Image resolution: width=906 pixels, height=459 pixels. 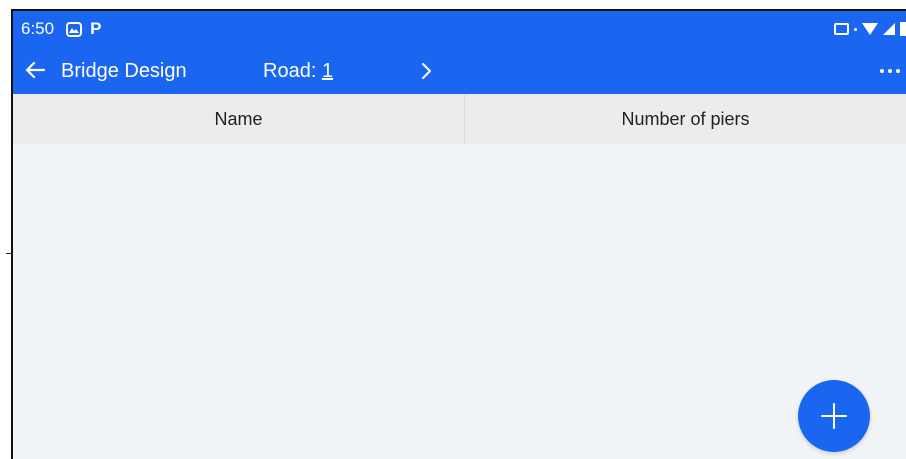 I want to click on signal-icon, so click(x=889, y=29).